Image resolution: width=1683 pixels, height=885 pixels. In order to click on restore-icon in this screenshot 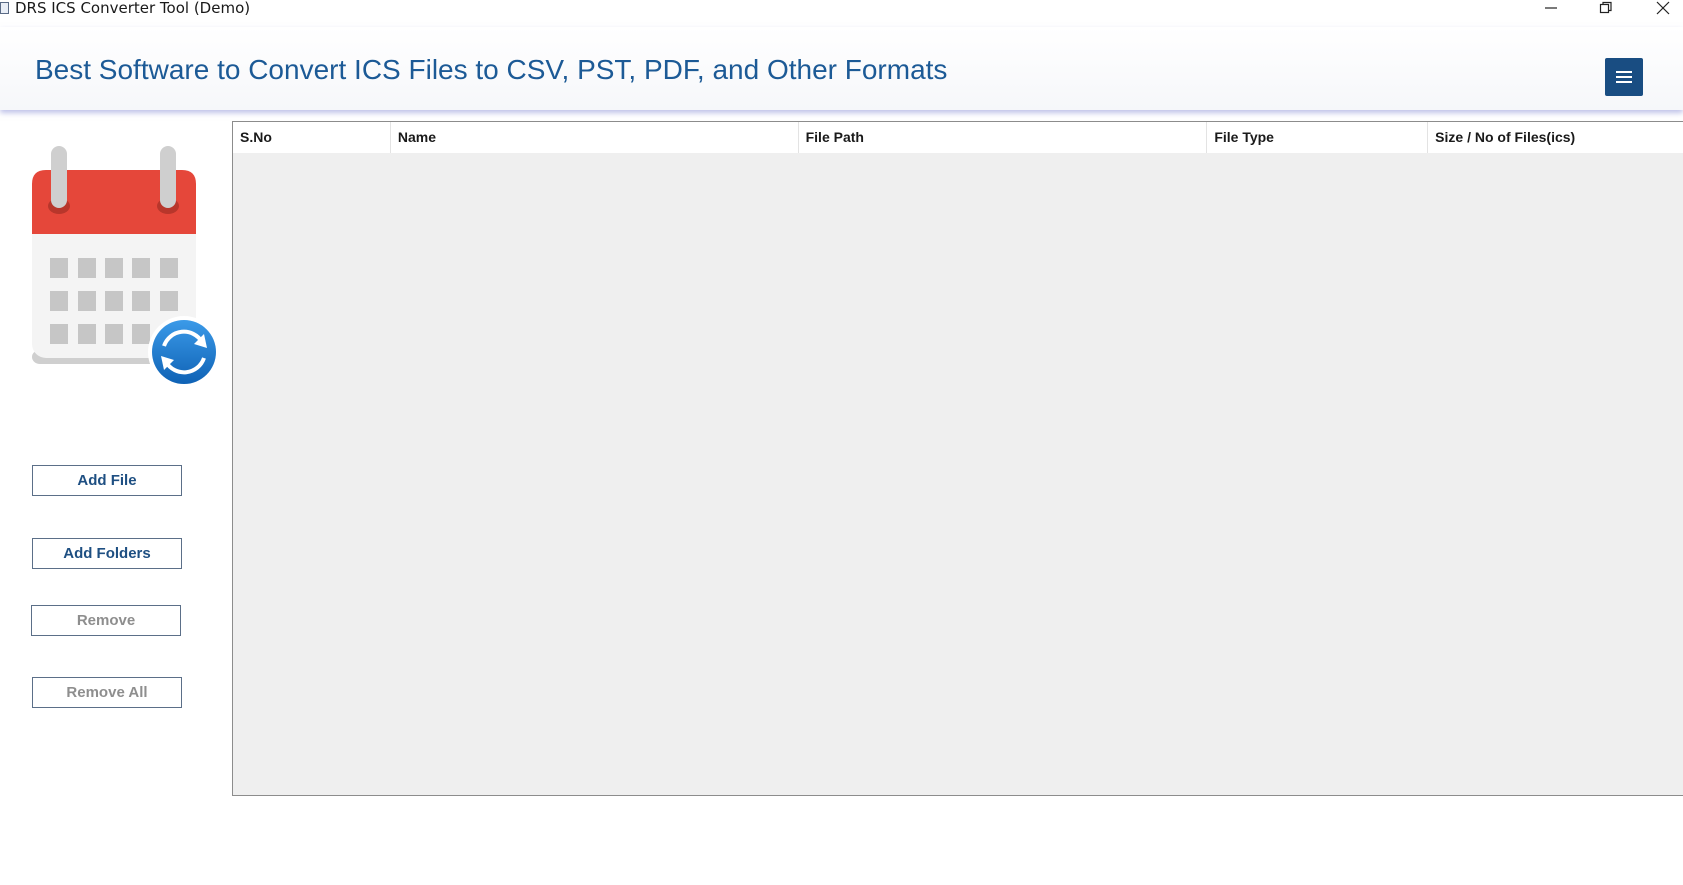, I will do `click(1605, 7)`.